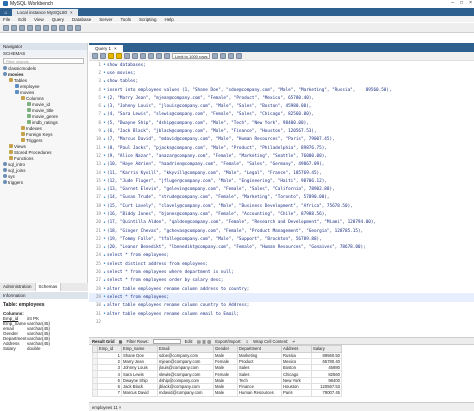 The width and height of the screenshot is (474, 411). I want to click on editor-line: 3 • show tables;, so click(281, 82).